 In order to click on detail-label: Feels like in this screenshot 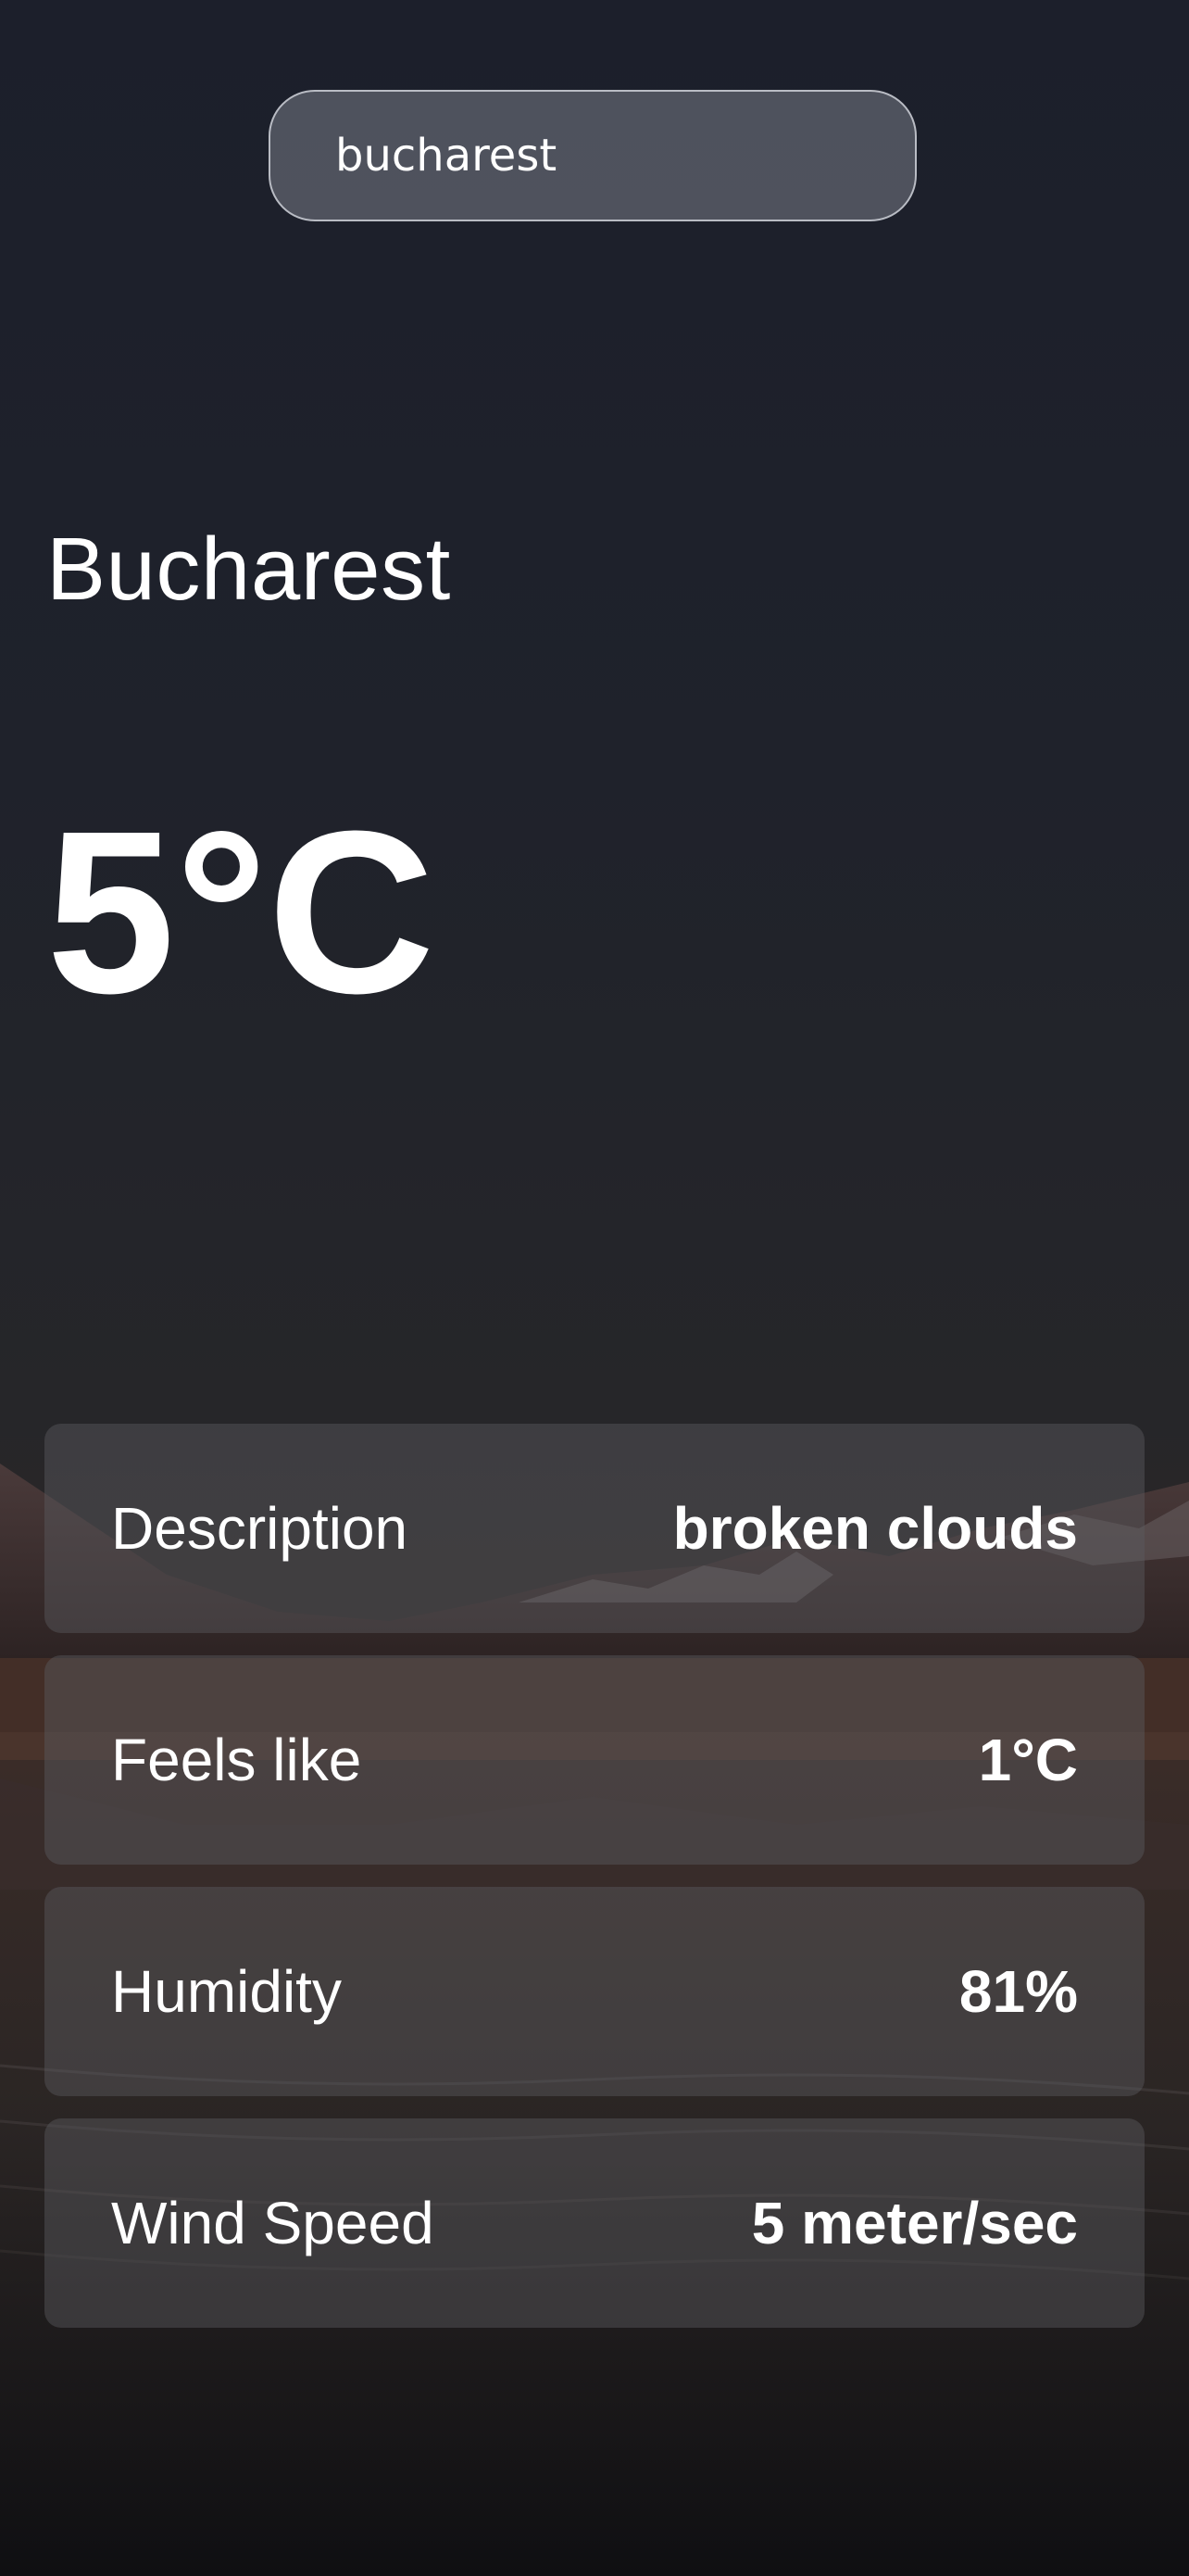, I will do `click(236, 1760)`.